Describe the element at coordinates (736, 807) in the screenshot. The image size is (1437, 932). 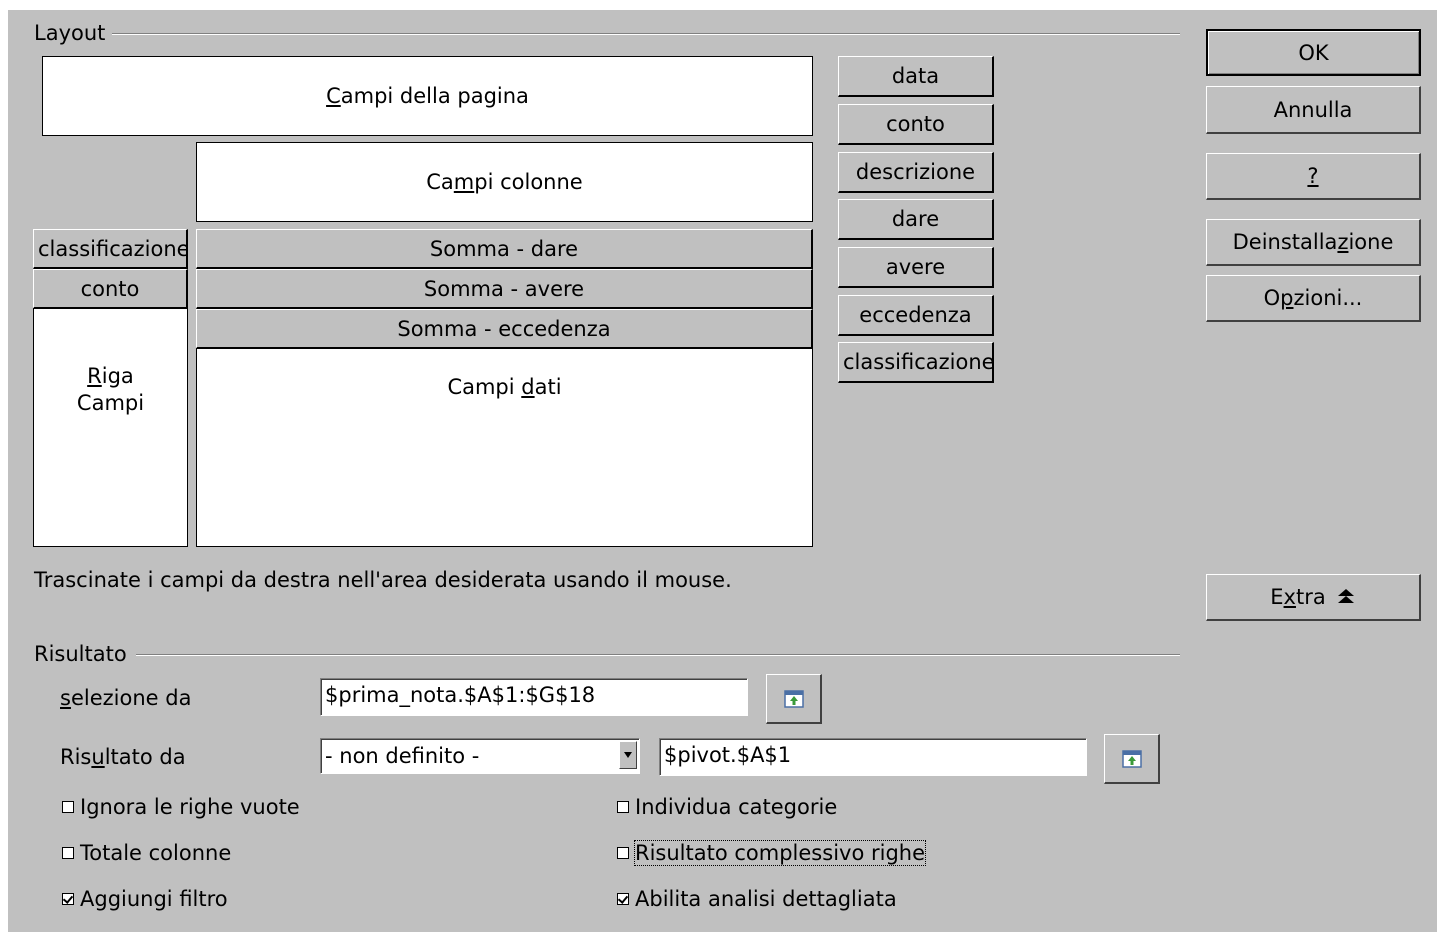
I see `checkbox-label: Individua categorie` at that location.